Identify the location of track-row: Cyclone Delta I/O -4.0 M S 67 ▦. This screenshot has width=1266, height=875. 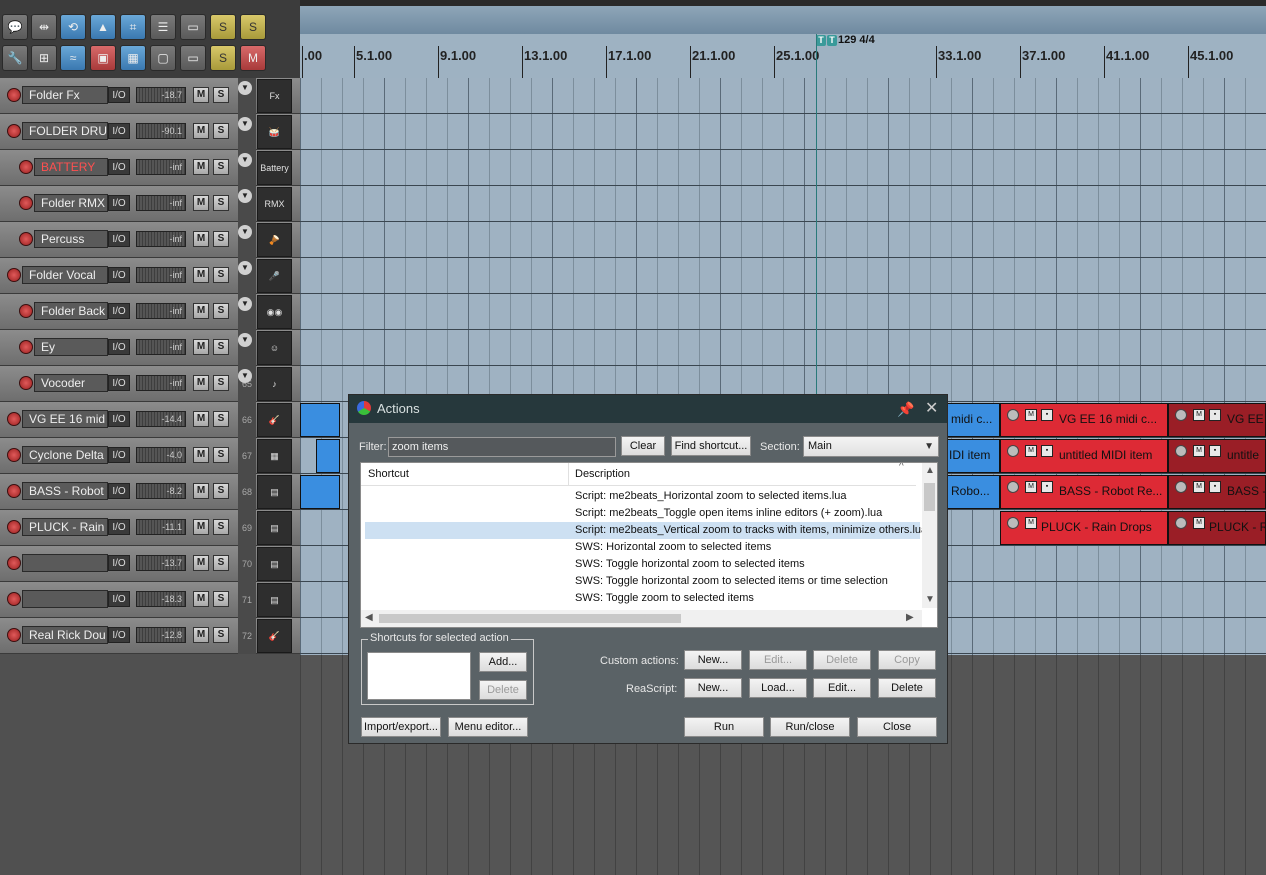
(150, 456).